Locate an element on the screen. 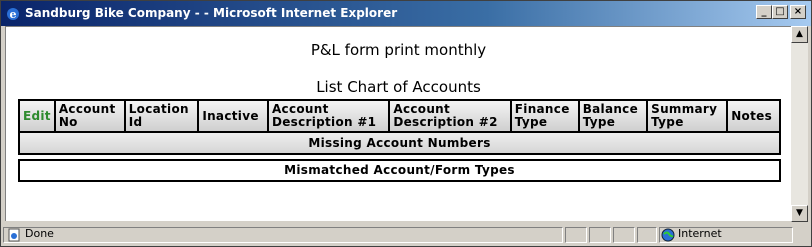  vertical-scrollbar: ▲ ▼ is located at coordinates (799, 124).